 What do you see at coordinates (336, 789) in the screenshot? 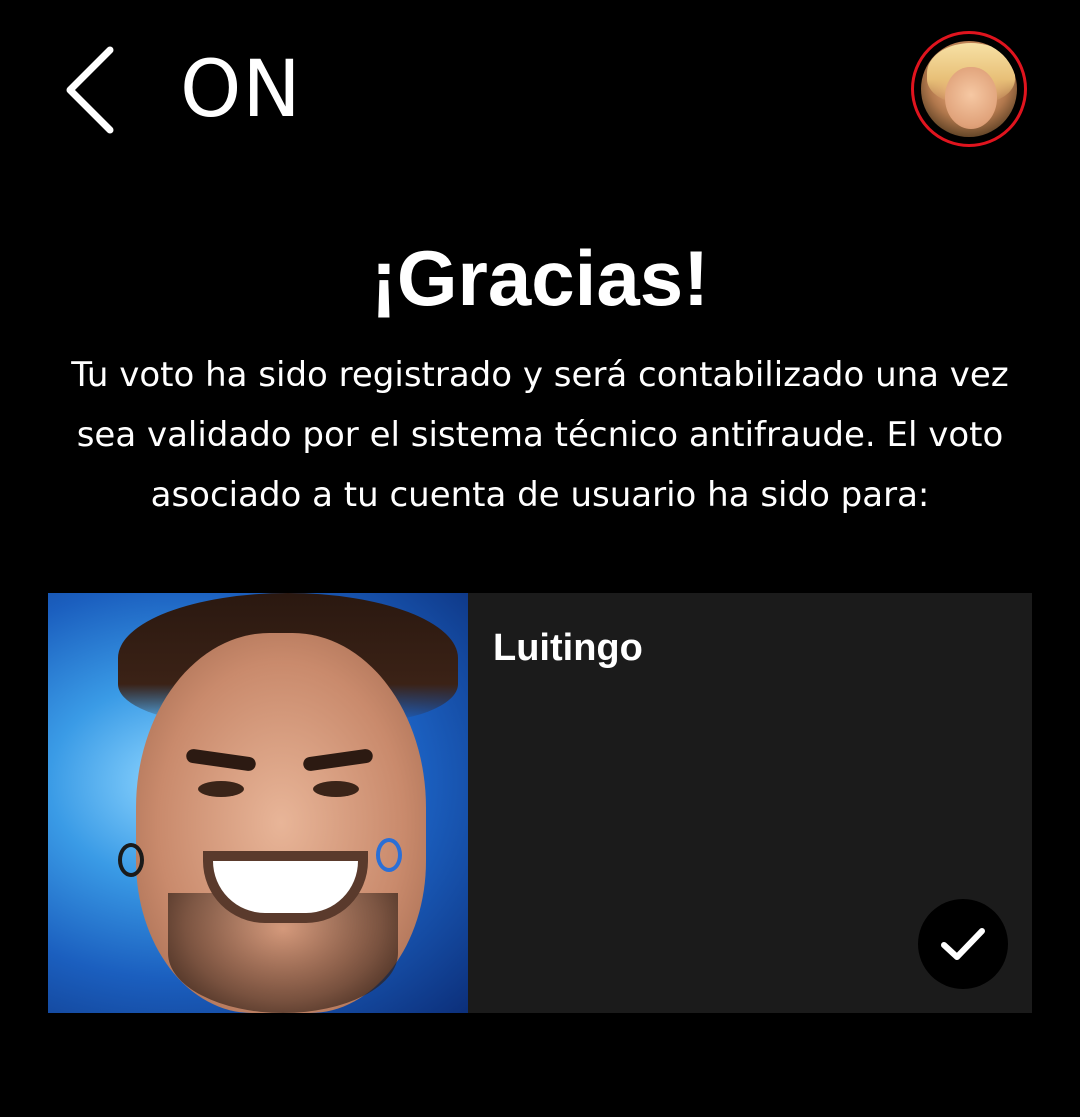
I see `photo-right-eye` at bounding box center [336, 789].